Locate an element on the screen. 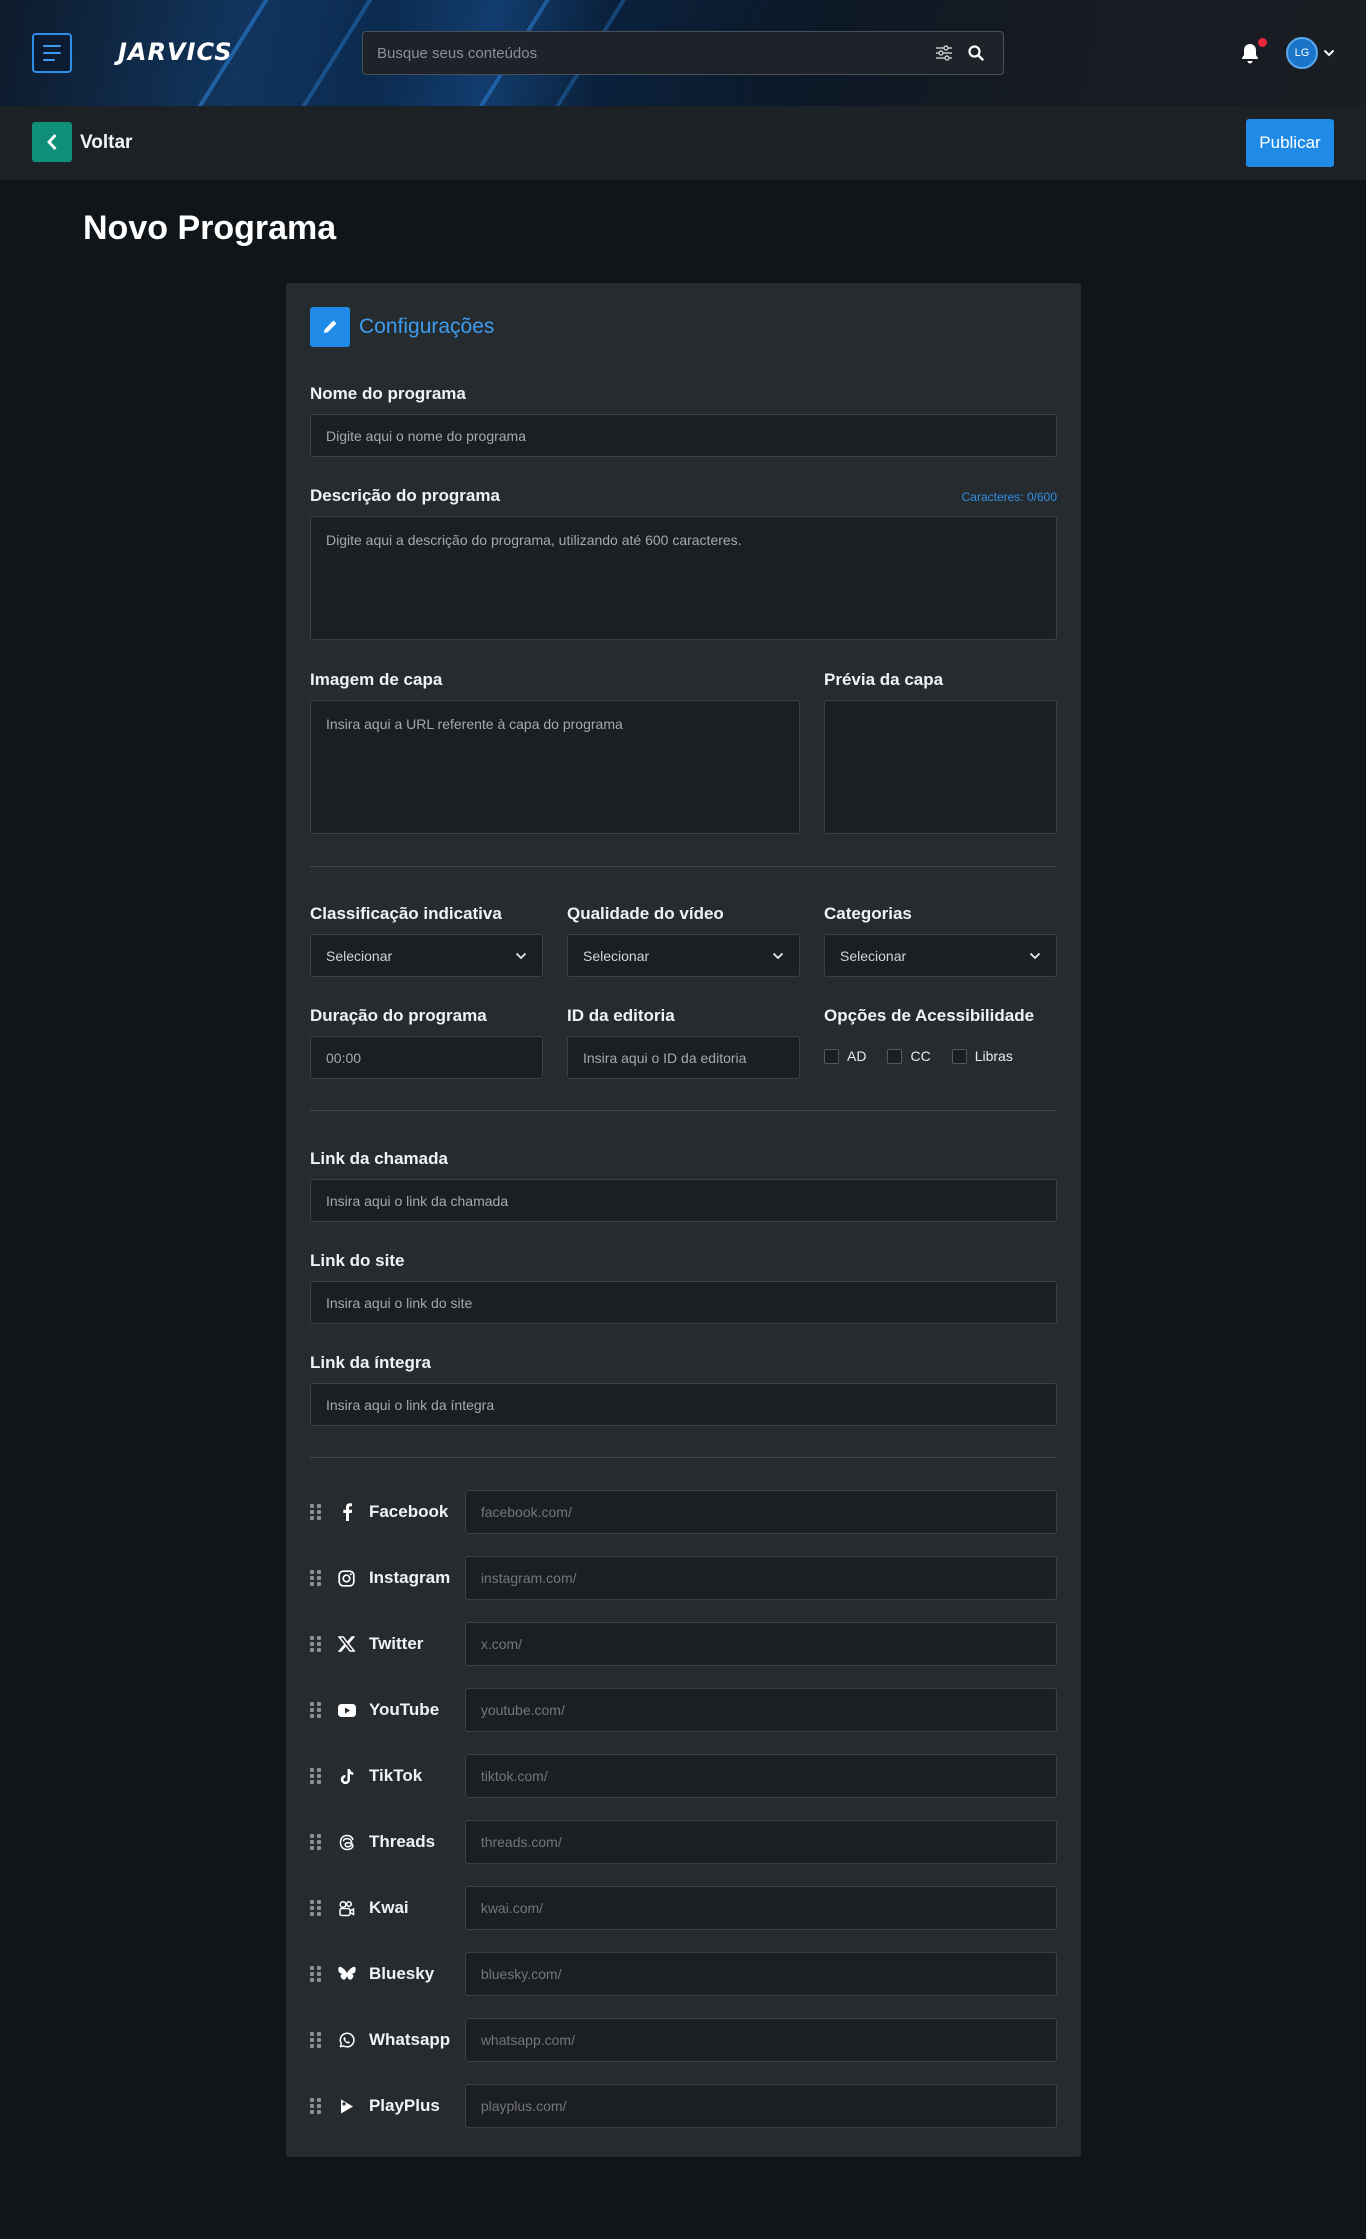  social-row-twitter: Twitter is located at coordinates (683, 1644).